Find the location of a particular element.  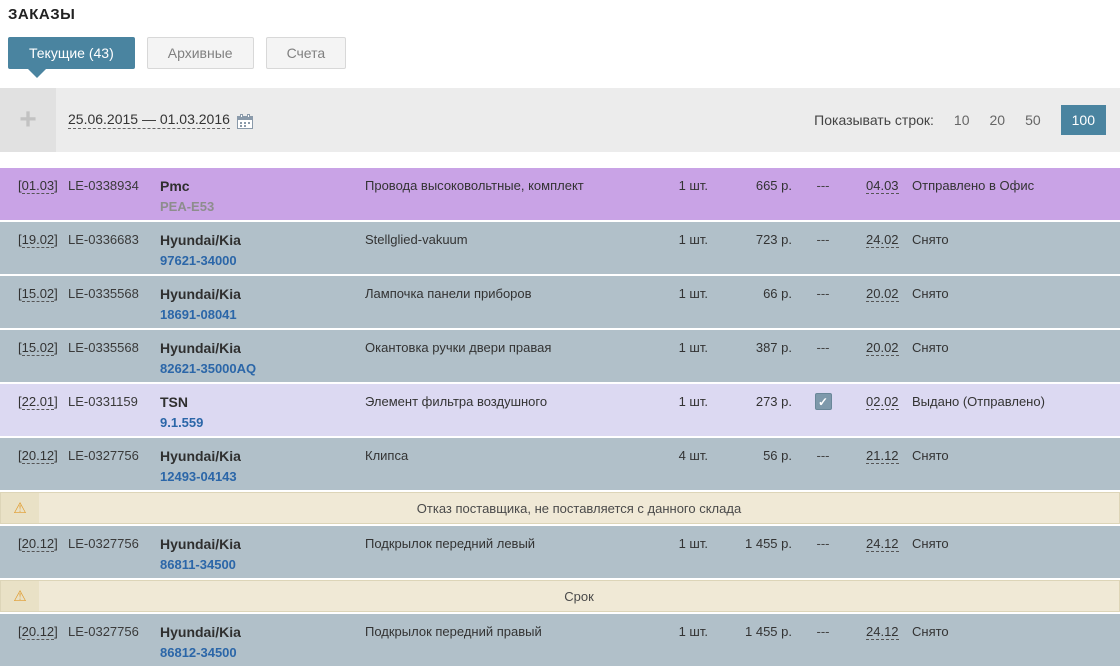

quantity: 4 шт. is located at coordinates (693, 455).